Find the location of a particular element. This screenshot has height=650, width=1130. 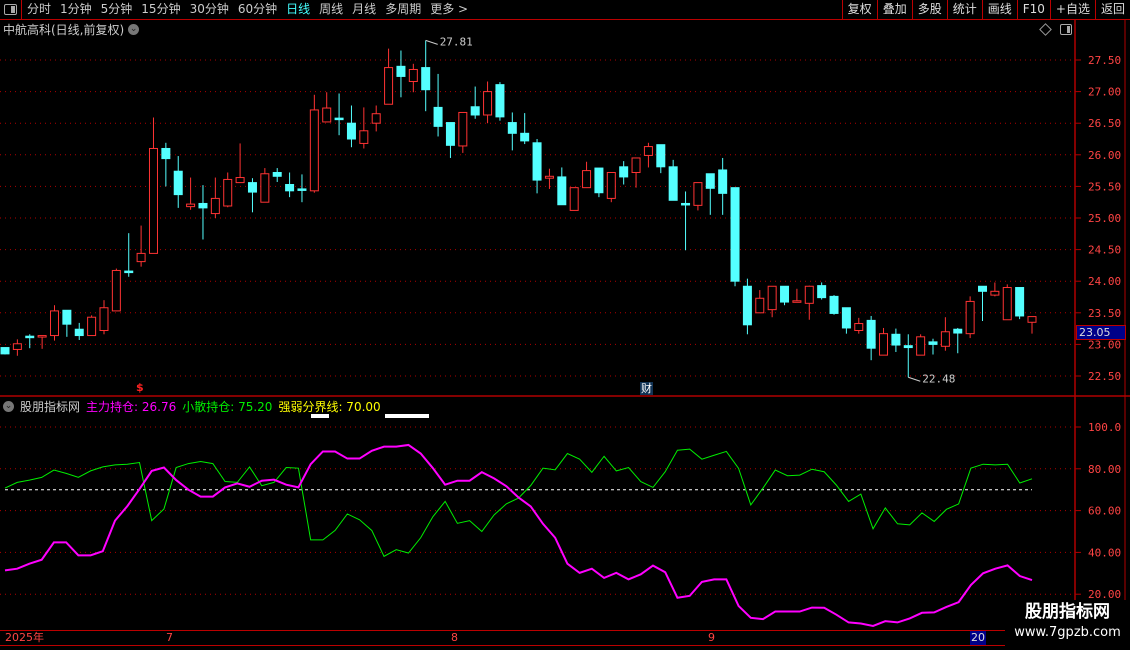

price-axis-label: 23.00 is located at coordinates (1104, 344).